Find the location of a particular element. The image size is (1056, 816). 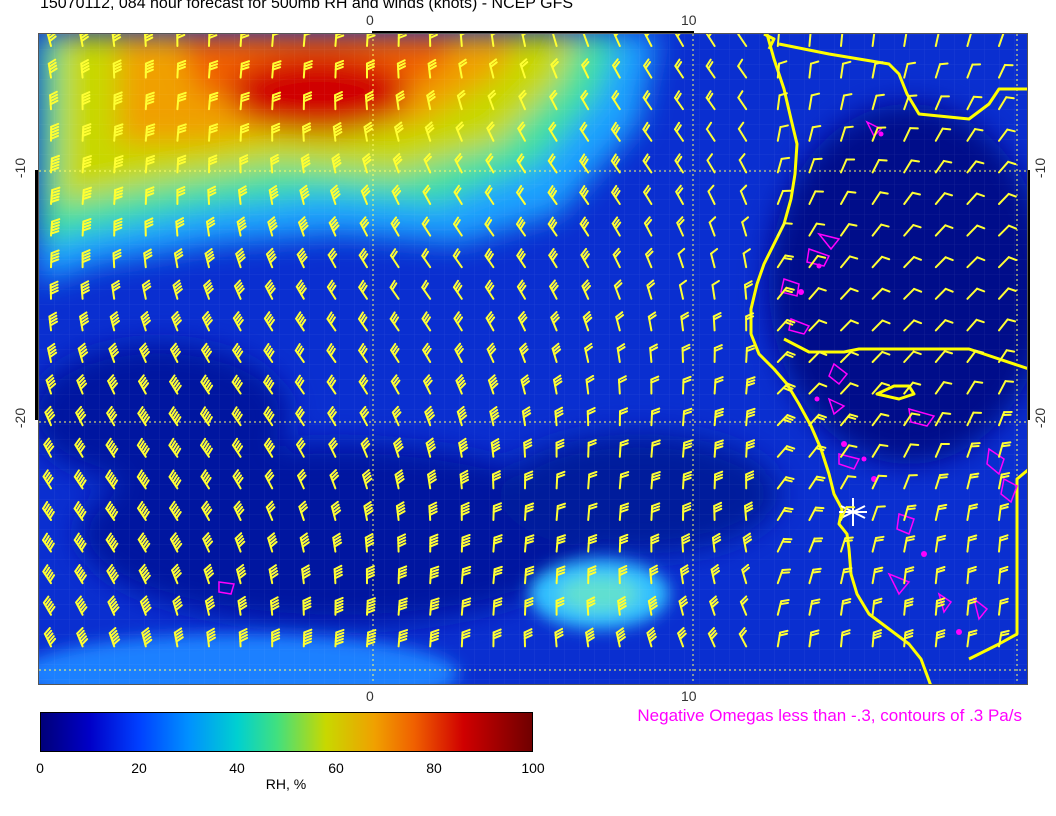

lon-tick-bottom-0: 0 is located at coordinates (370, 696).